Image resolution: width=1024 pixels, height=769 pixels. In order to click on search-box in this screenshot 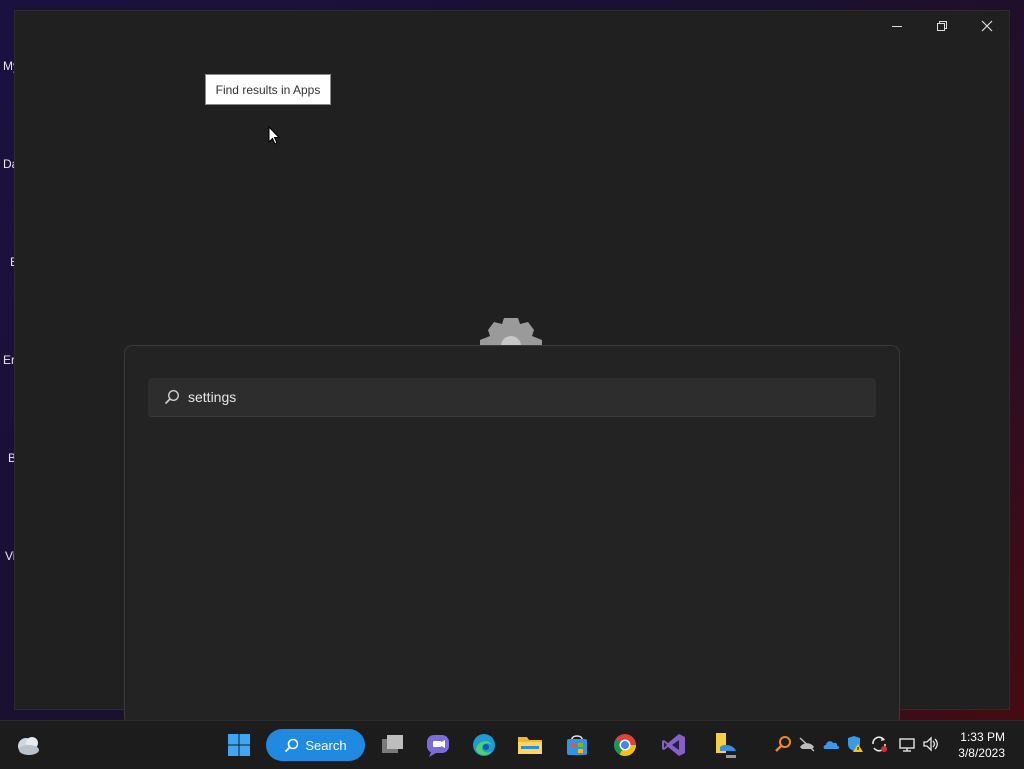, I will do `click(512, 397)`.